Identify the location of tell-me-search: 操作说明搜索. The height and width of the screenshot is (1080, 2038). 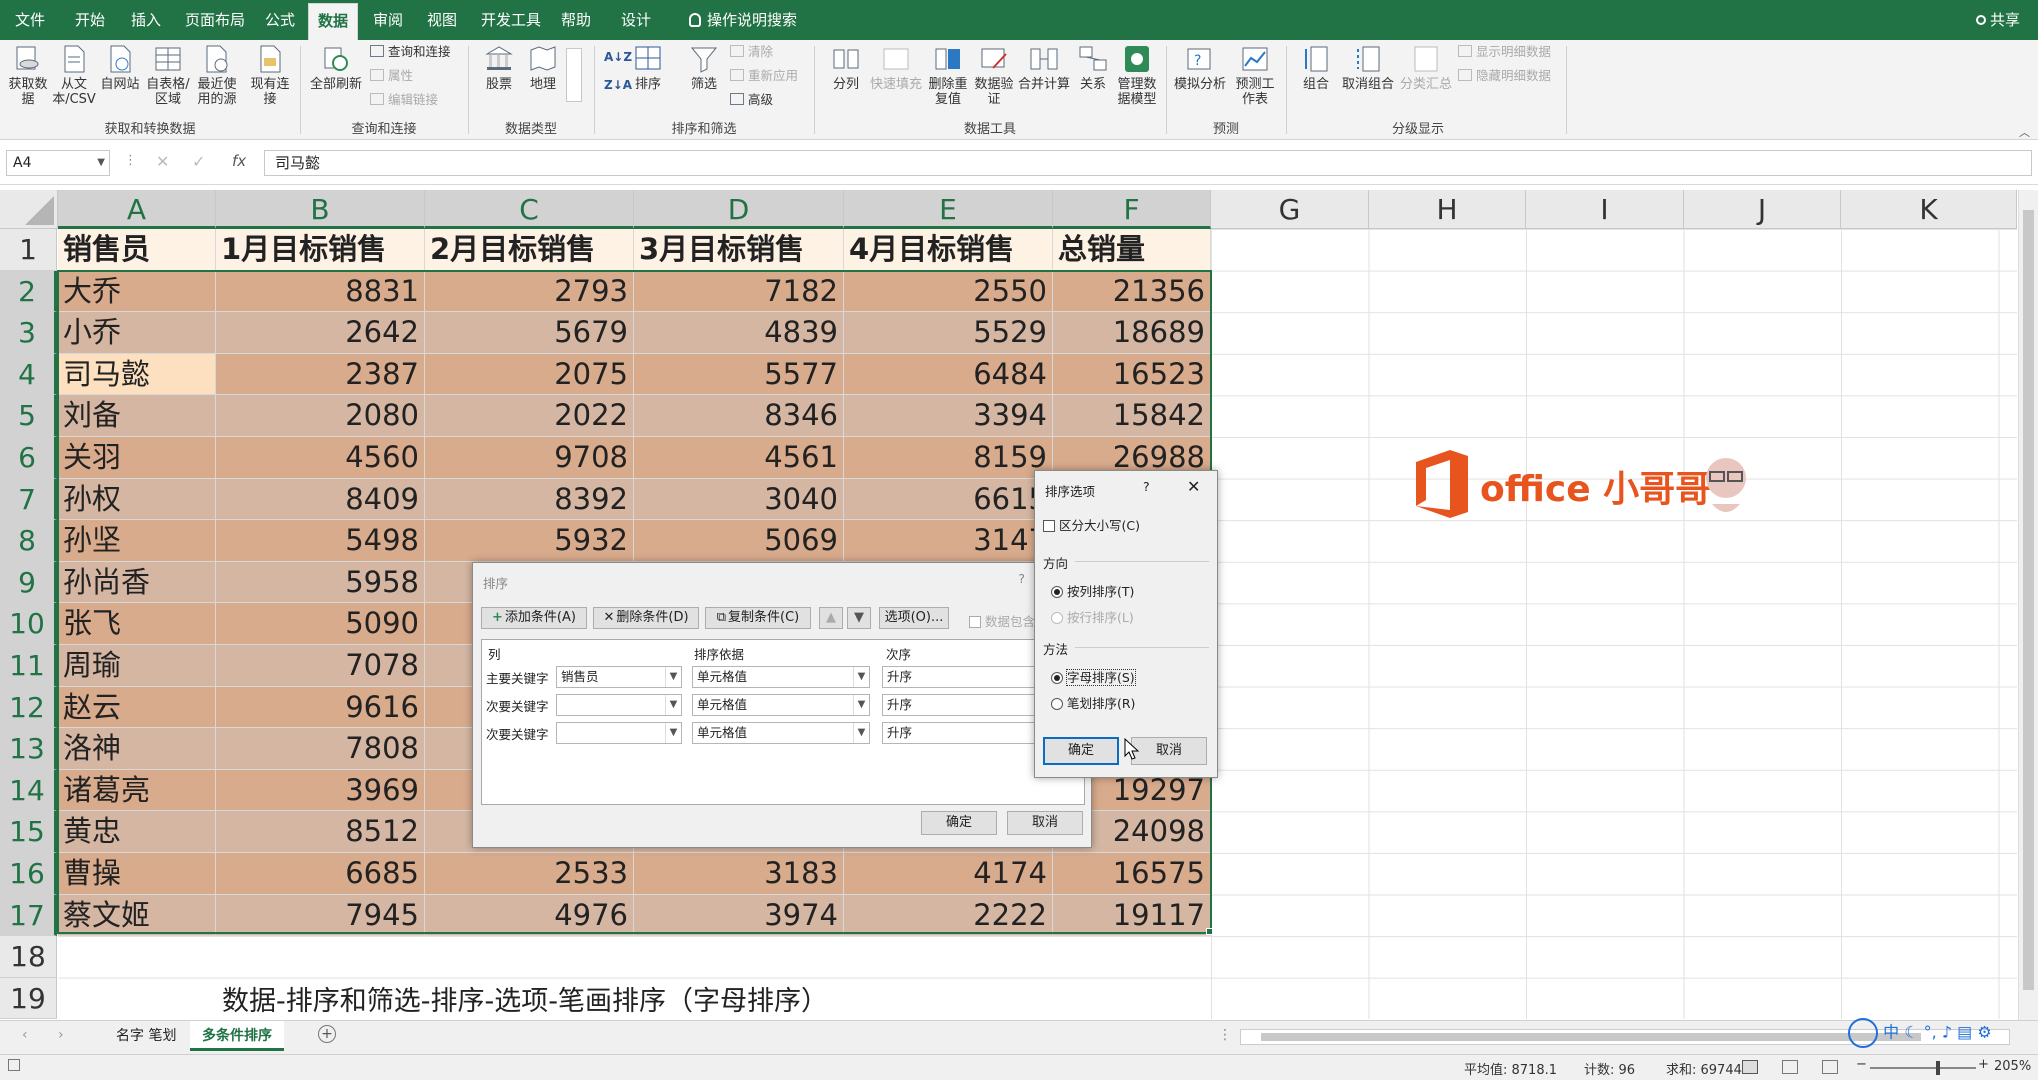
(743, 20).